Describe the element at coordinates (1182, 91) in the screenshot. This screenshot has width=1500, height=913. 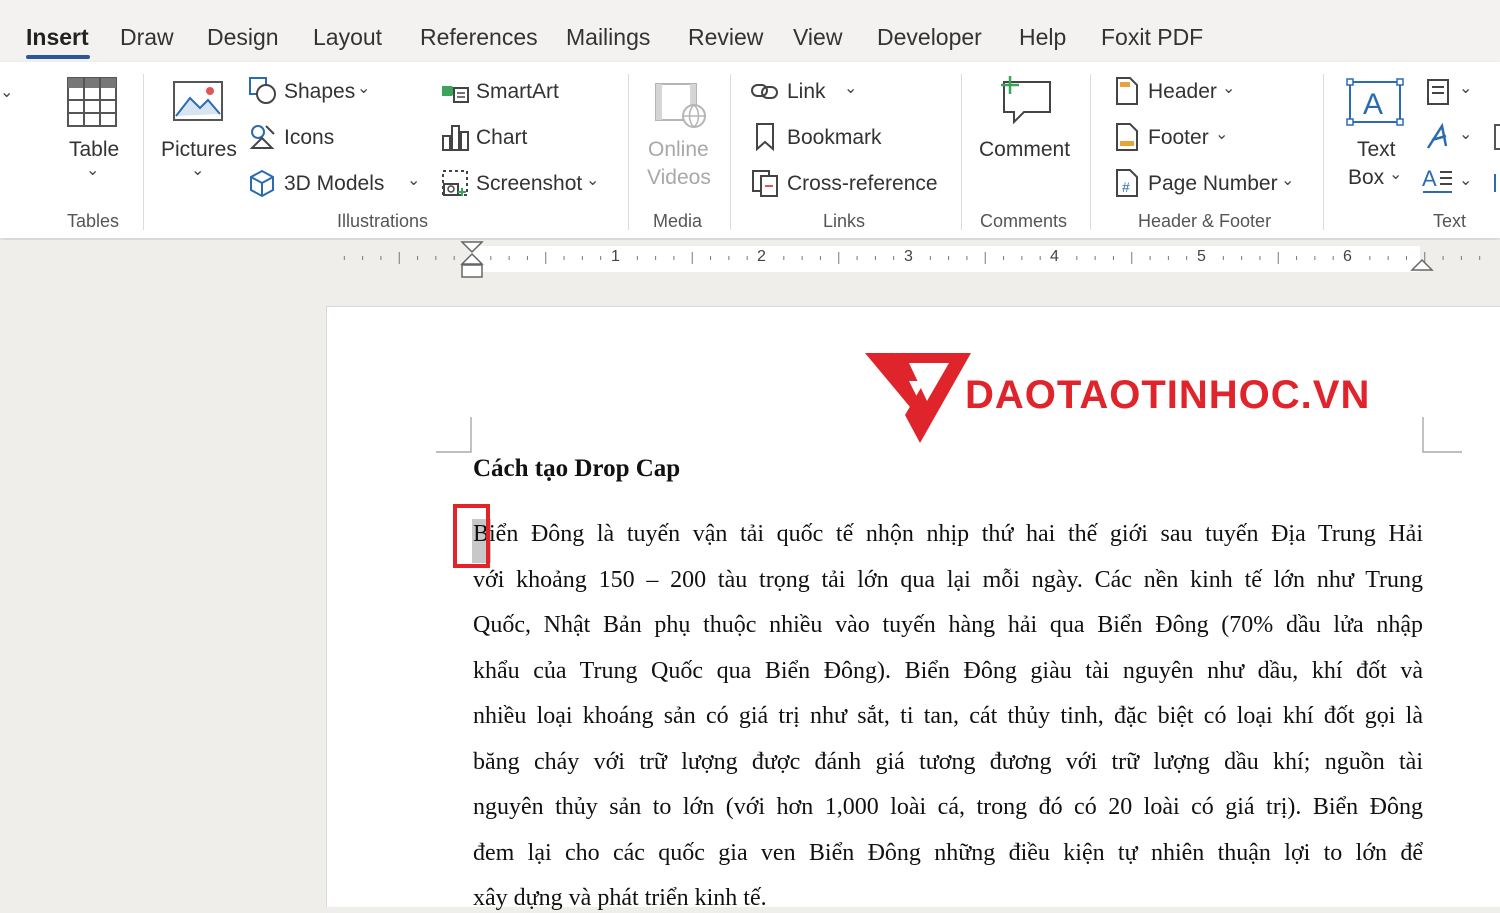
I see `header-label: Header` at that location.